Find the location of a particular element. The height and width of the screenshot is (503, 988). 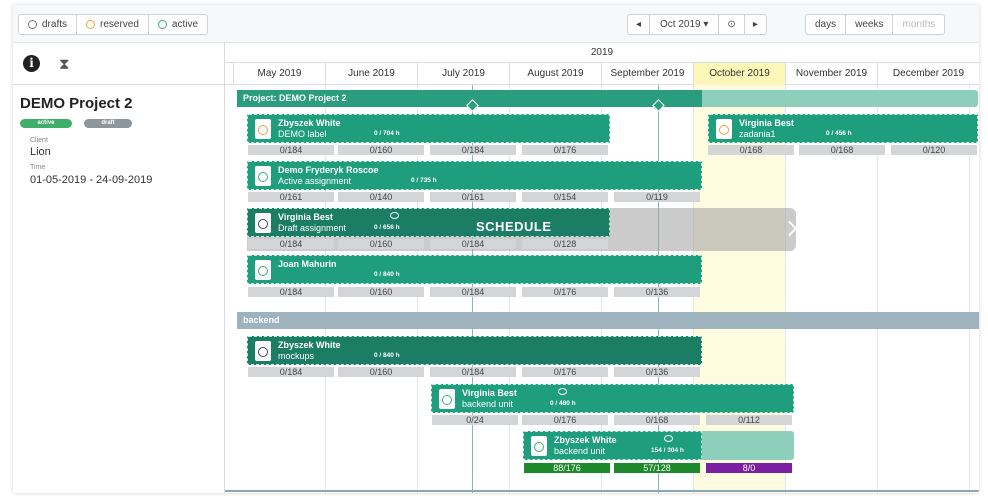

target-icon: ⊙ is located at coordinates (731, 24).